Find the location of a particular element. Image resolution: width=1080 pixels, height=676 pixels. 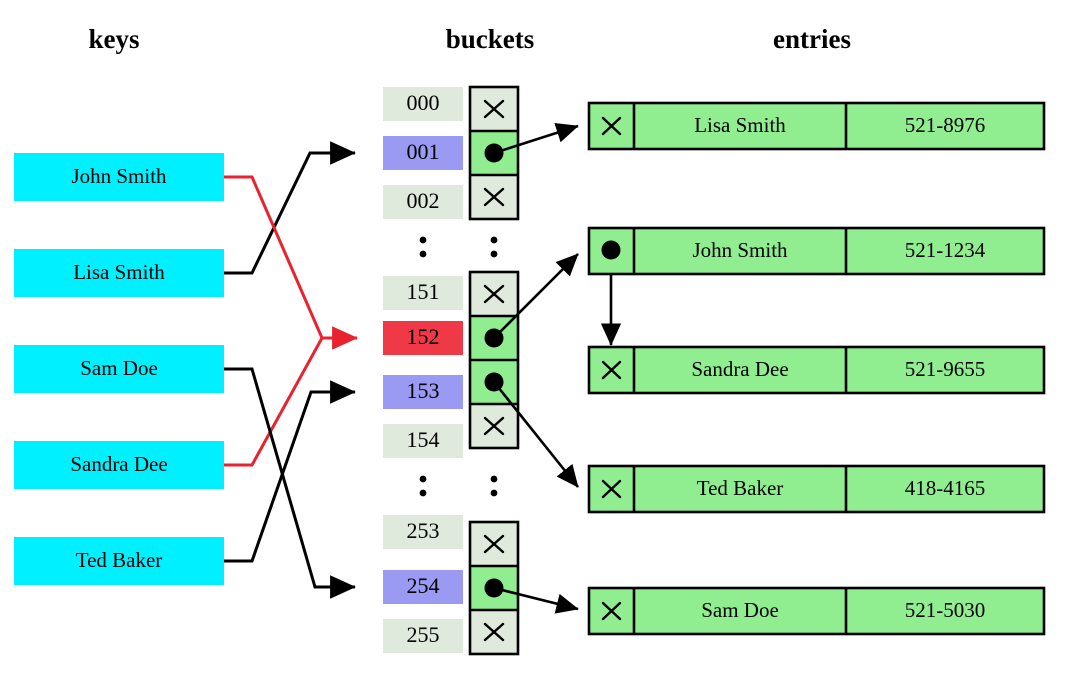

entry-name-label: John Smith is located at coordinates (740, 250).